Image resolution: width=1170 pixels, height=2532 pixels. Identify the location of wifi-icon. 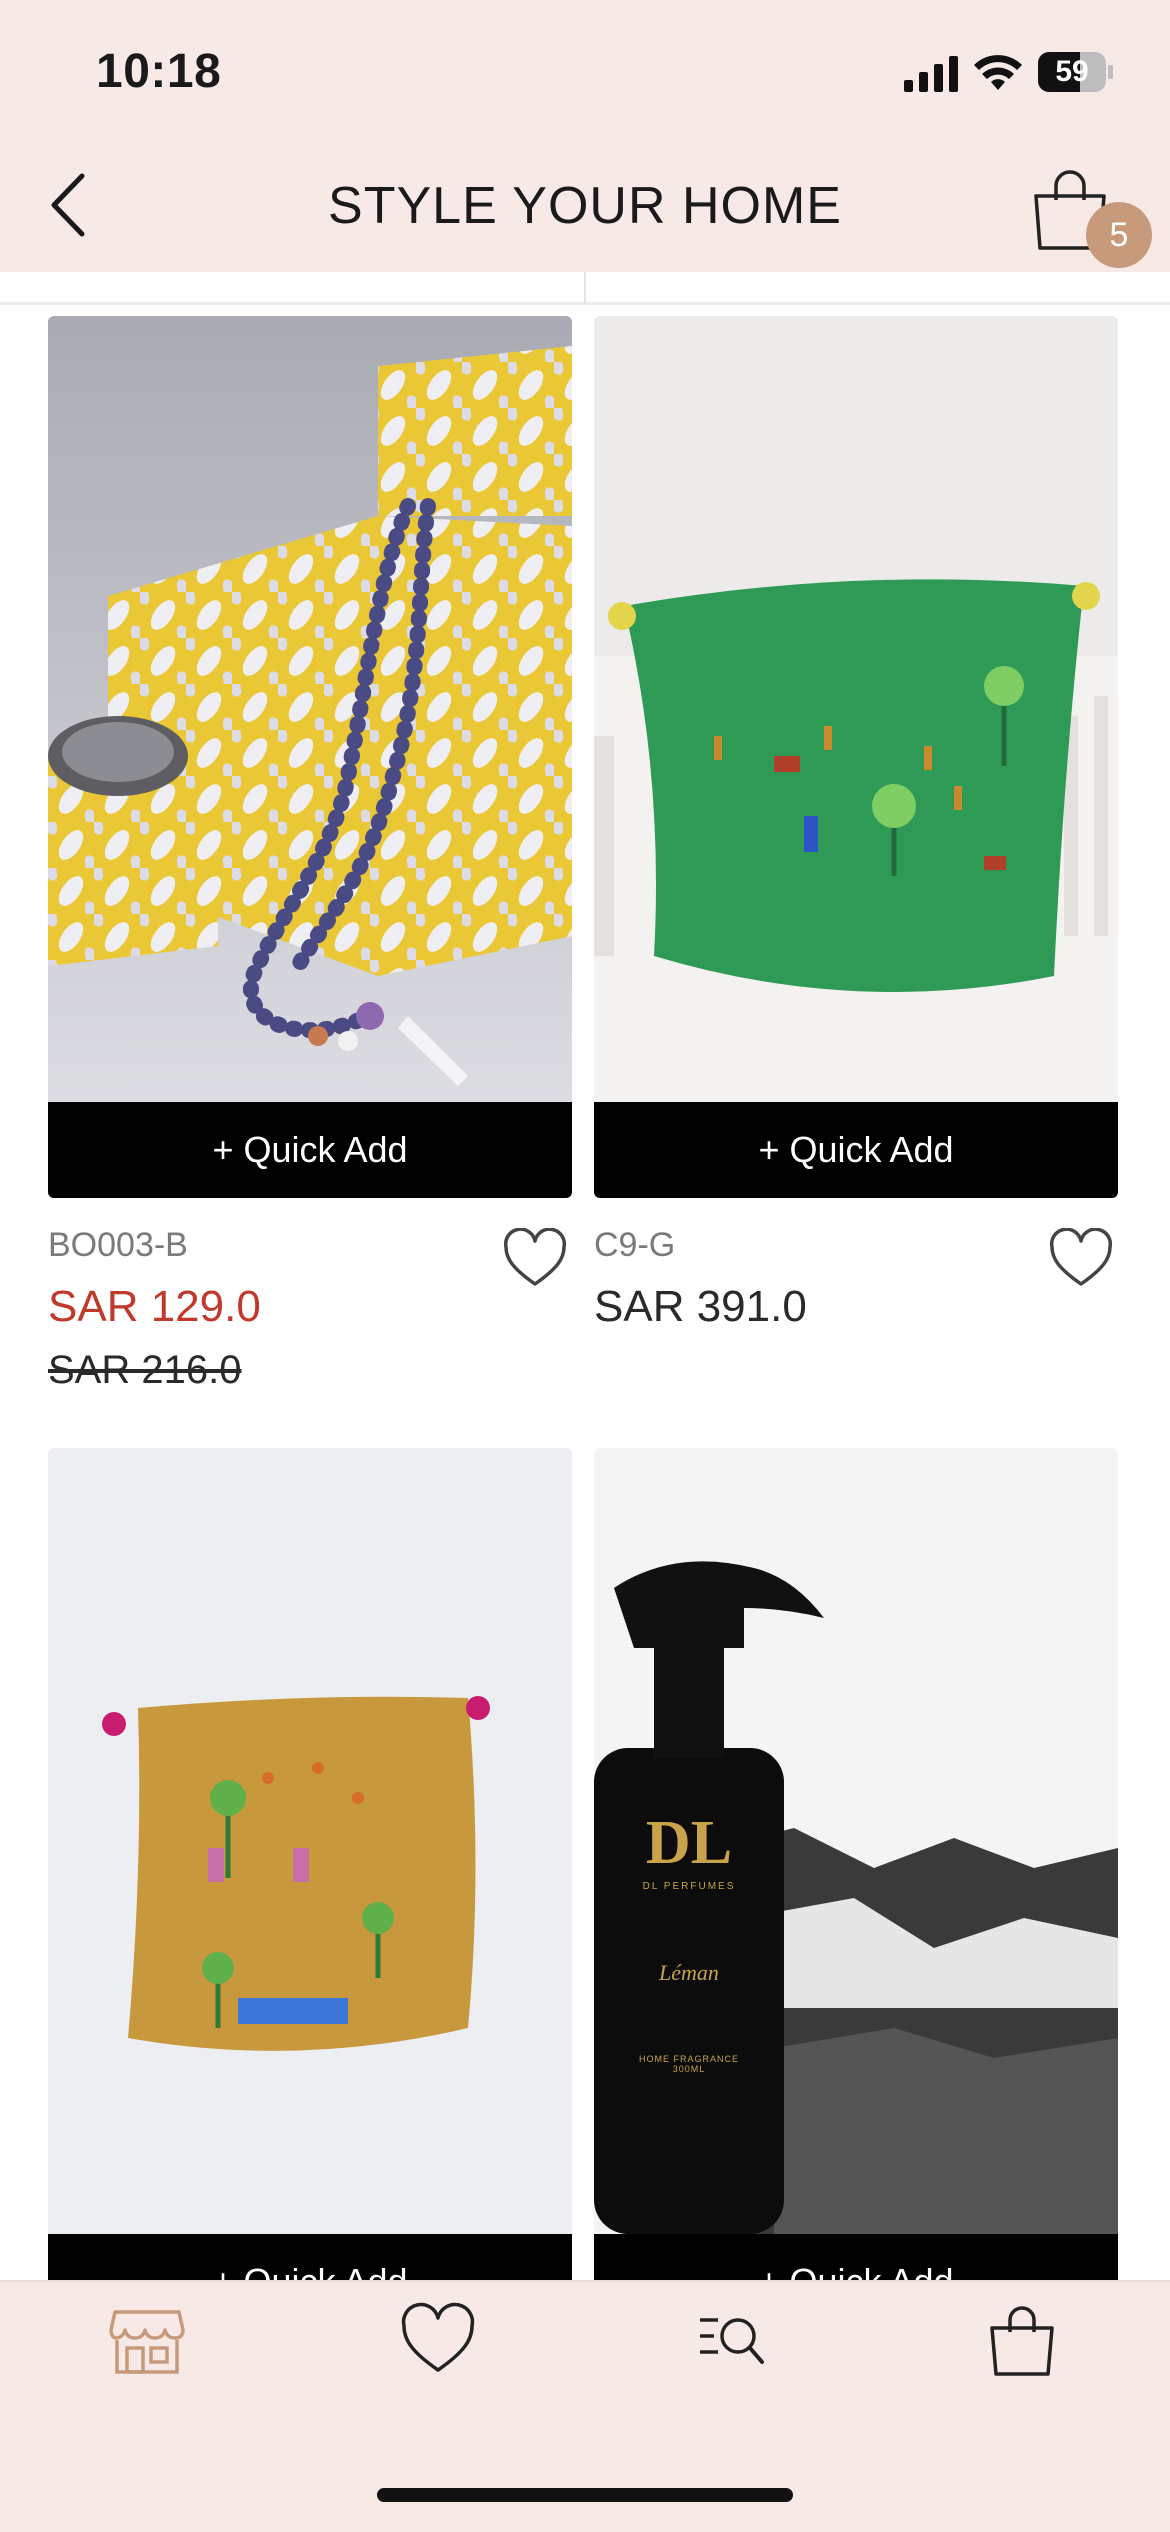
(998, 72).